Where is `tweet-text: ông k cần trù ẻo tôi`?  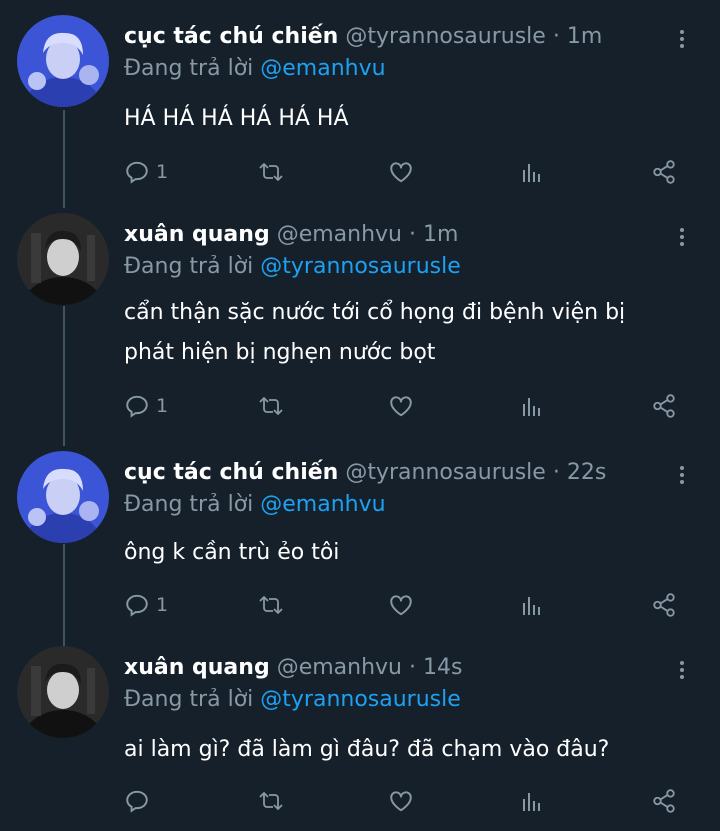
tweet-text: ông k cần trù ẻo tôi is located at coordinates (409, 553).